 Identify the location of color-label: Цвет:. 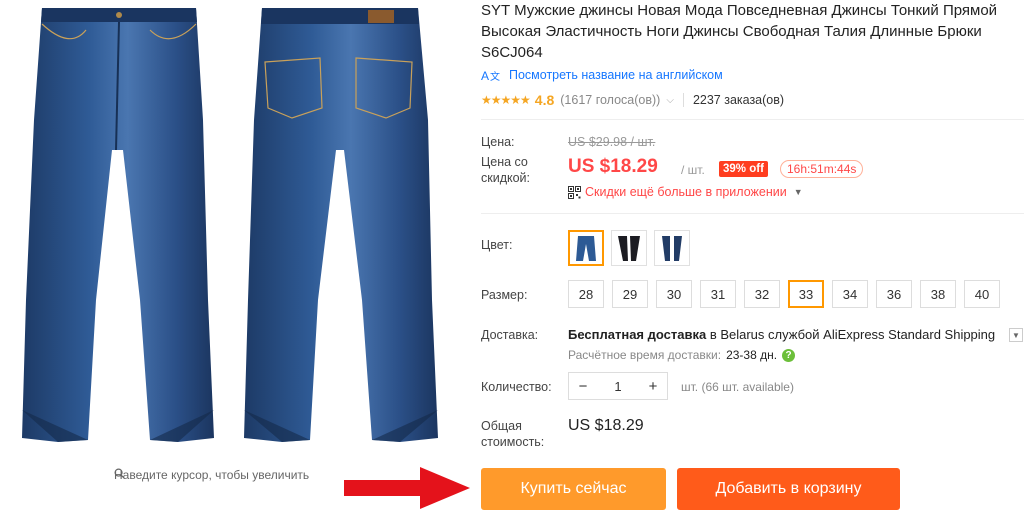
(497, 245).